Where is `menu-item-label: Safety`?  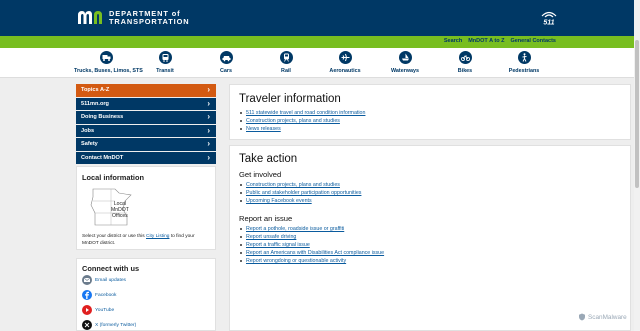
menu-item-label: Safety is located at coordinates (89, 144).